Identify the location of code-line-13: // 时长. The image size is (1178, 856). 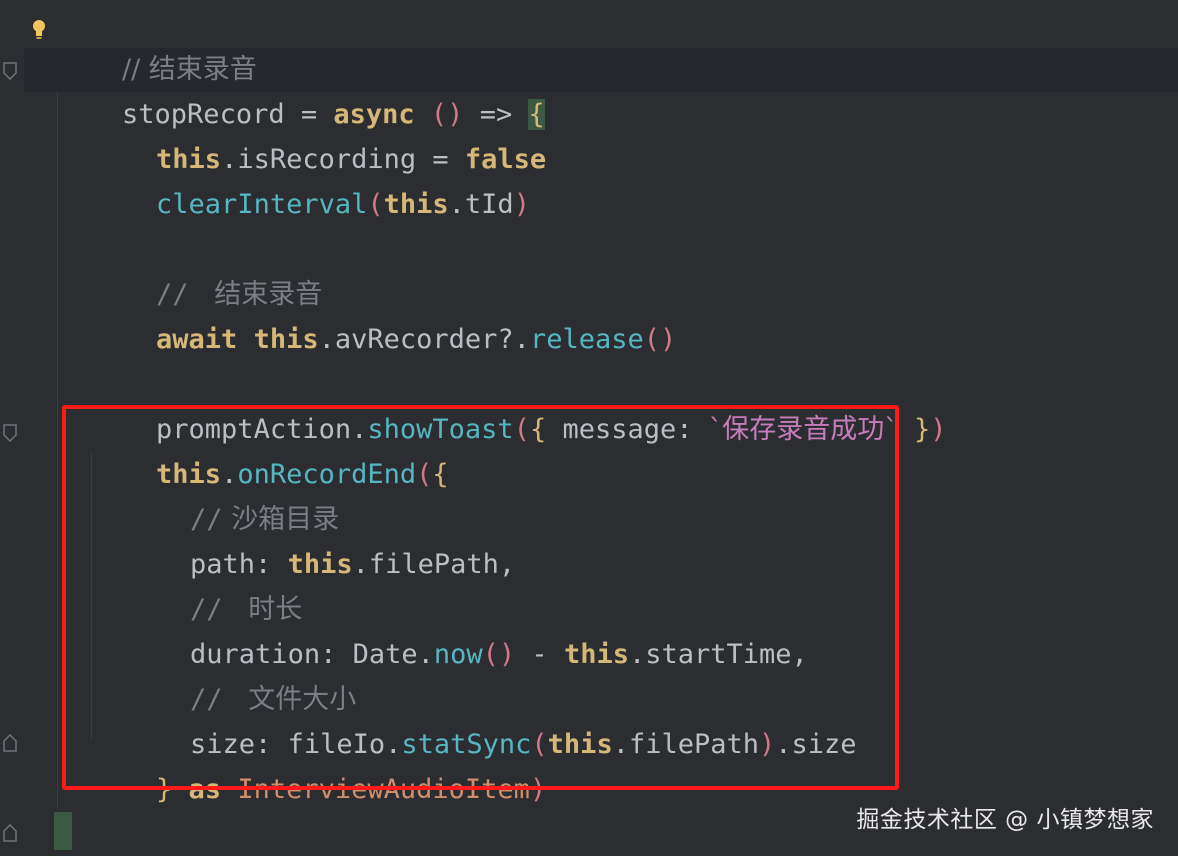
(213, 583).